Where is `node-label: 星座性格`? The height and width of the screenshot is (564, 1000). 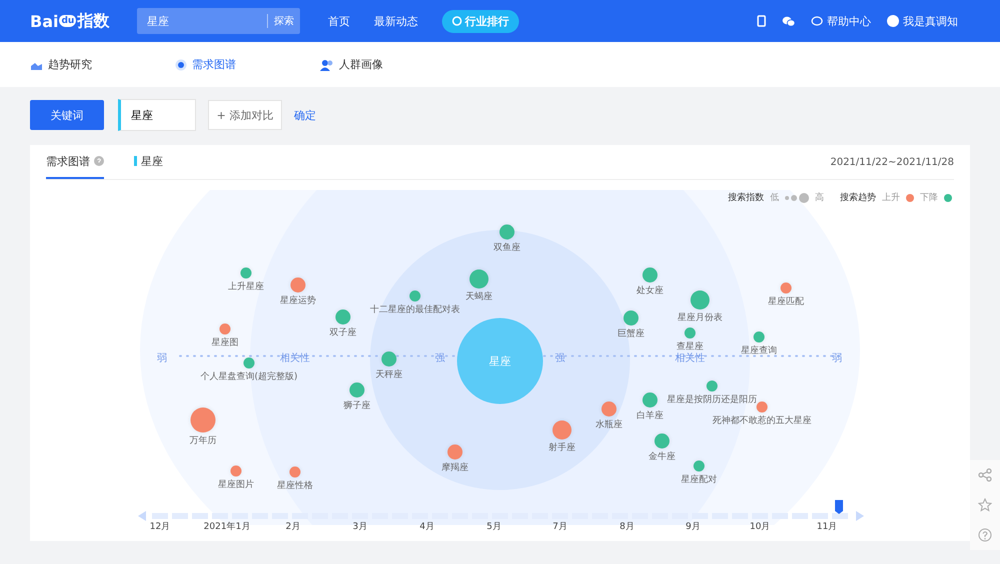
node-label: 星座性格 is located at coordinates (295, 485).